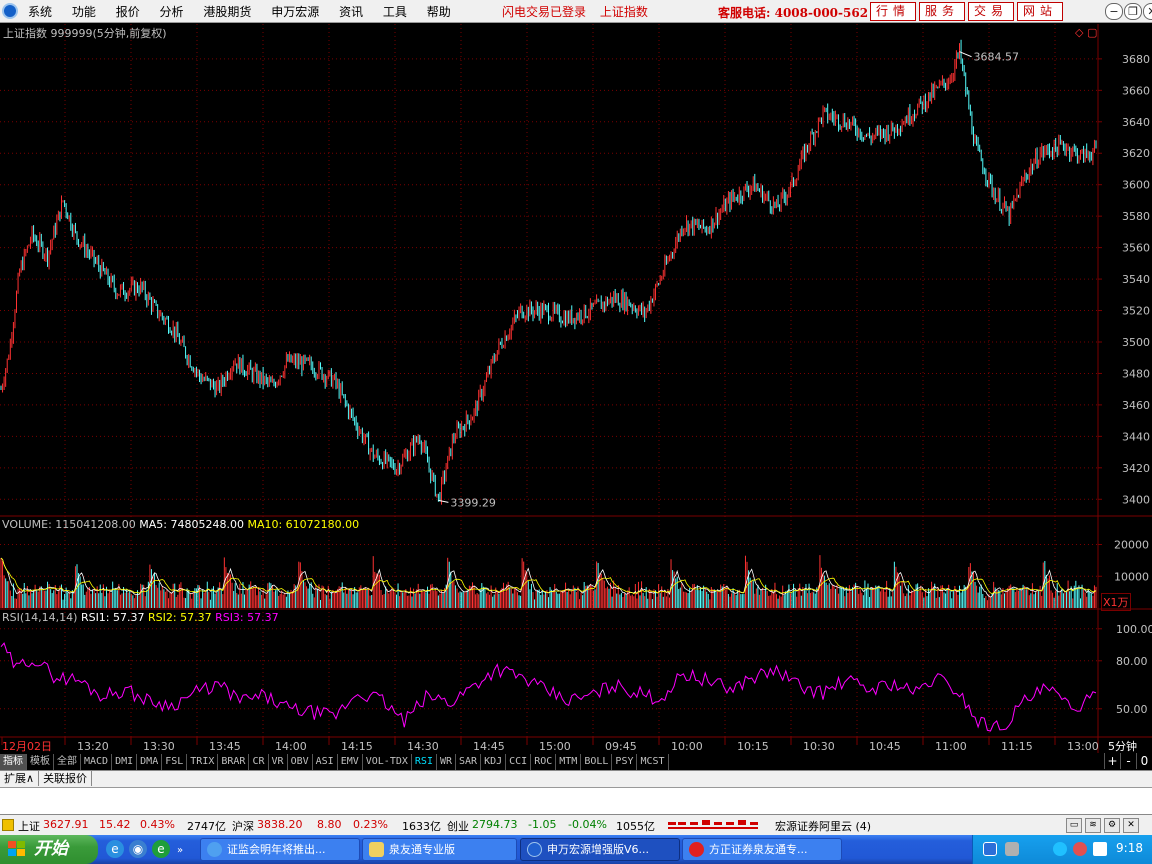 Image resolution: width=1152 pixels, height=864 pixels. What do you see at coordinates (97, 762) in the screenshot?
I see `indicator-macd: MACD` at bounding box center [97, 762].